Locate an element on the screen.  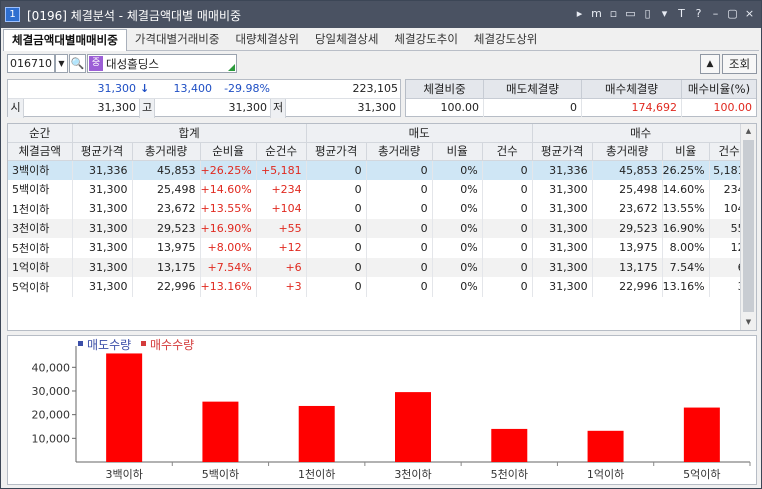
vertical-scrollbar: ▲ ▼ is located at coordinates (748, 227).